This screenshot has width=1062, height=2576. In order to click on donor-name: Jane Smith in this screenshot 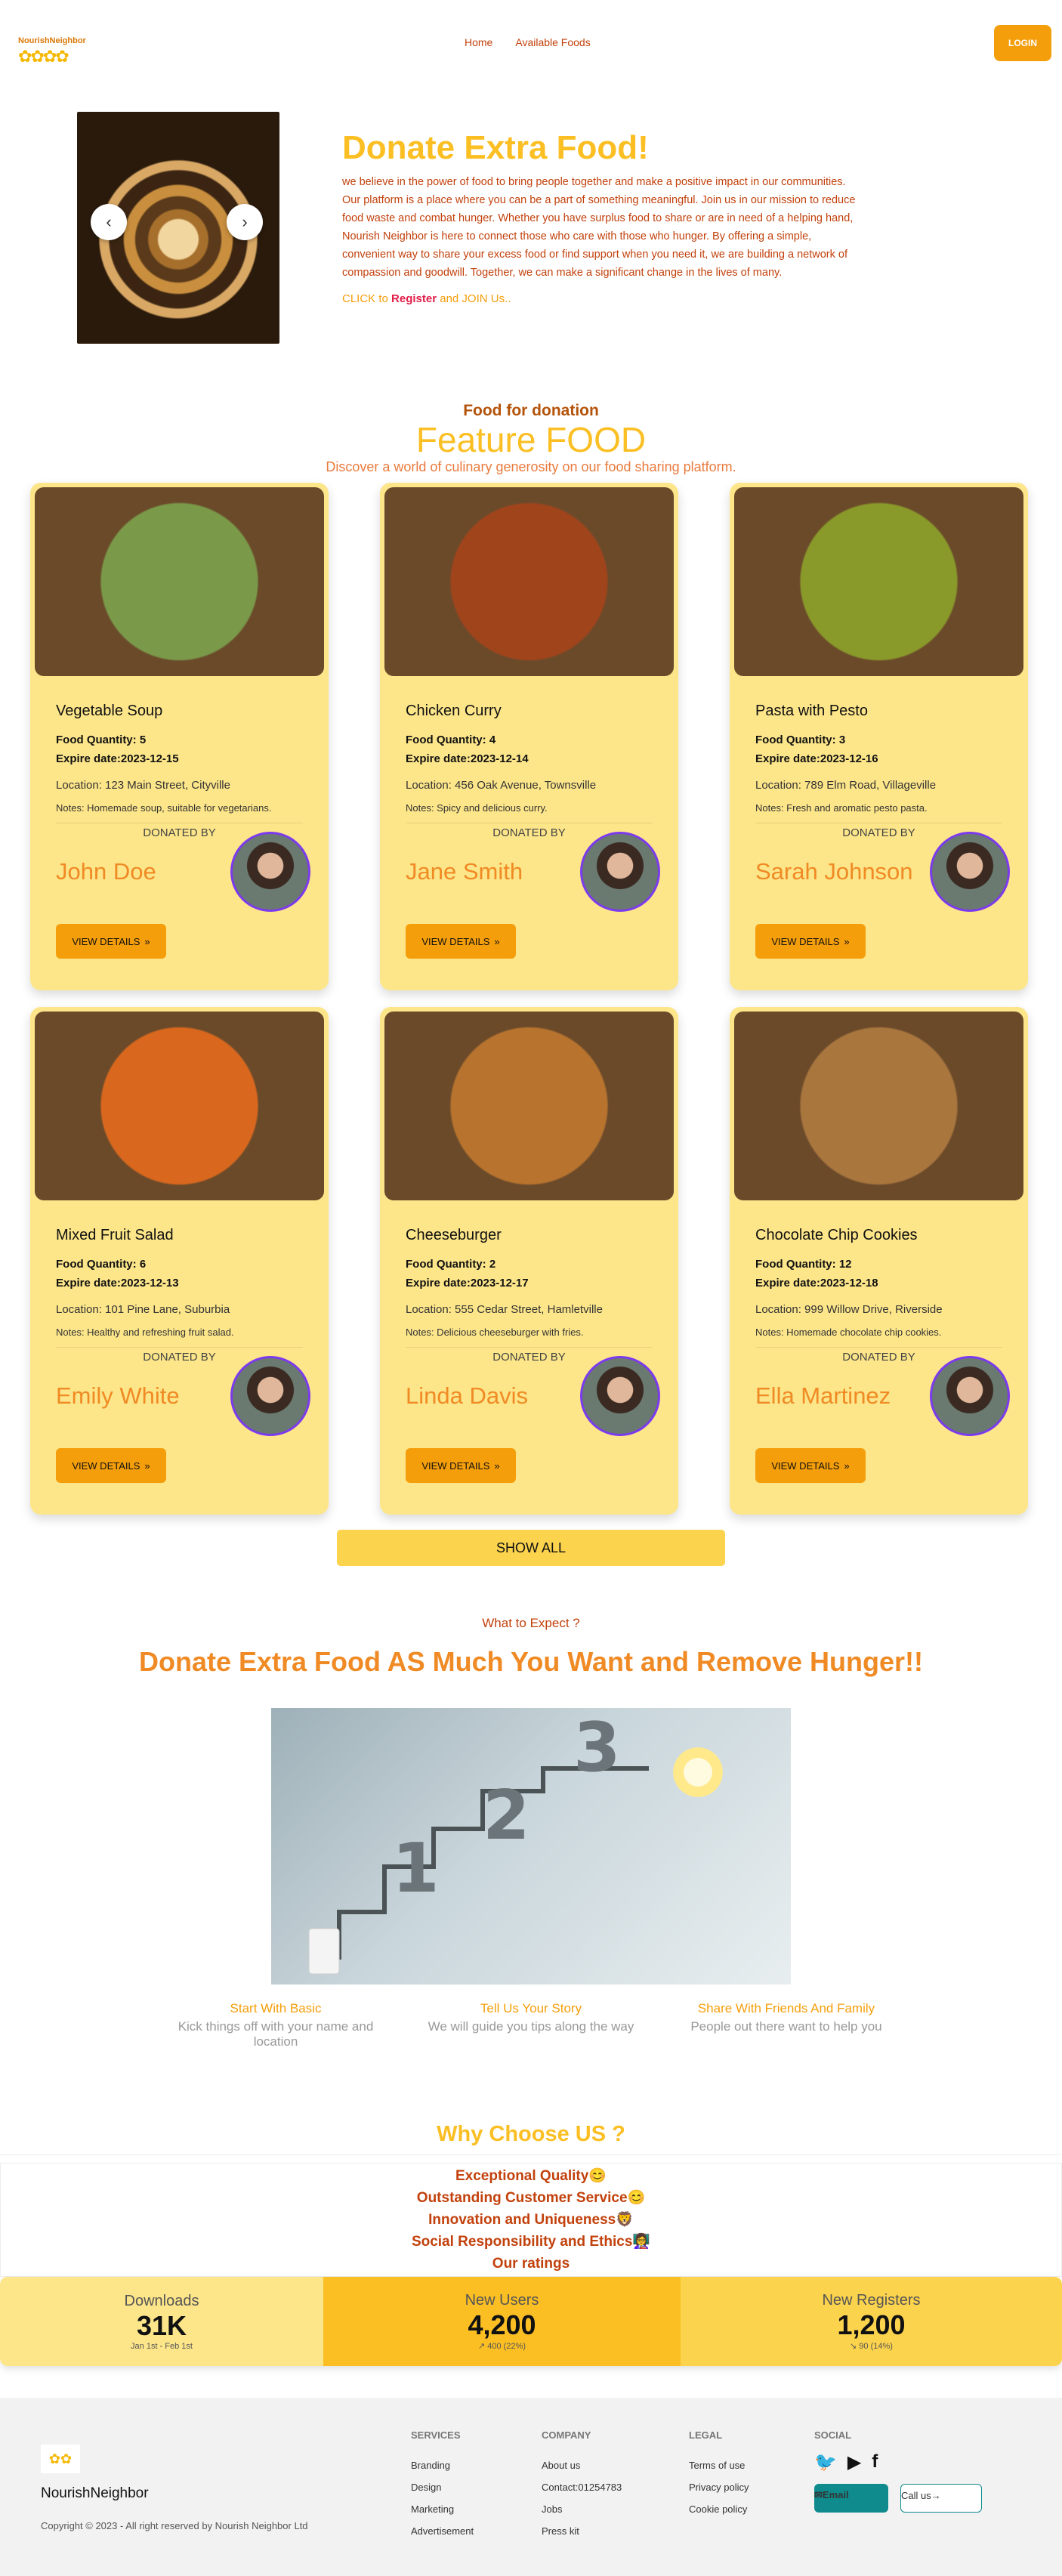, I will do `click(464, 871)`.